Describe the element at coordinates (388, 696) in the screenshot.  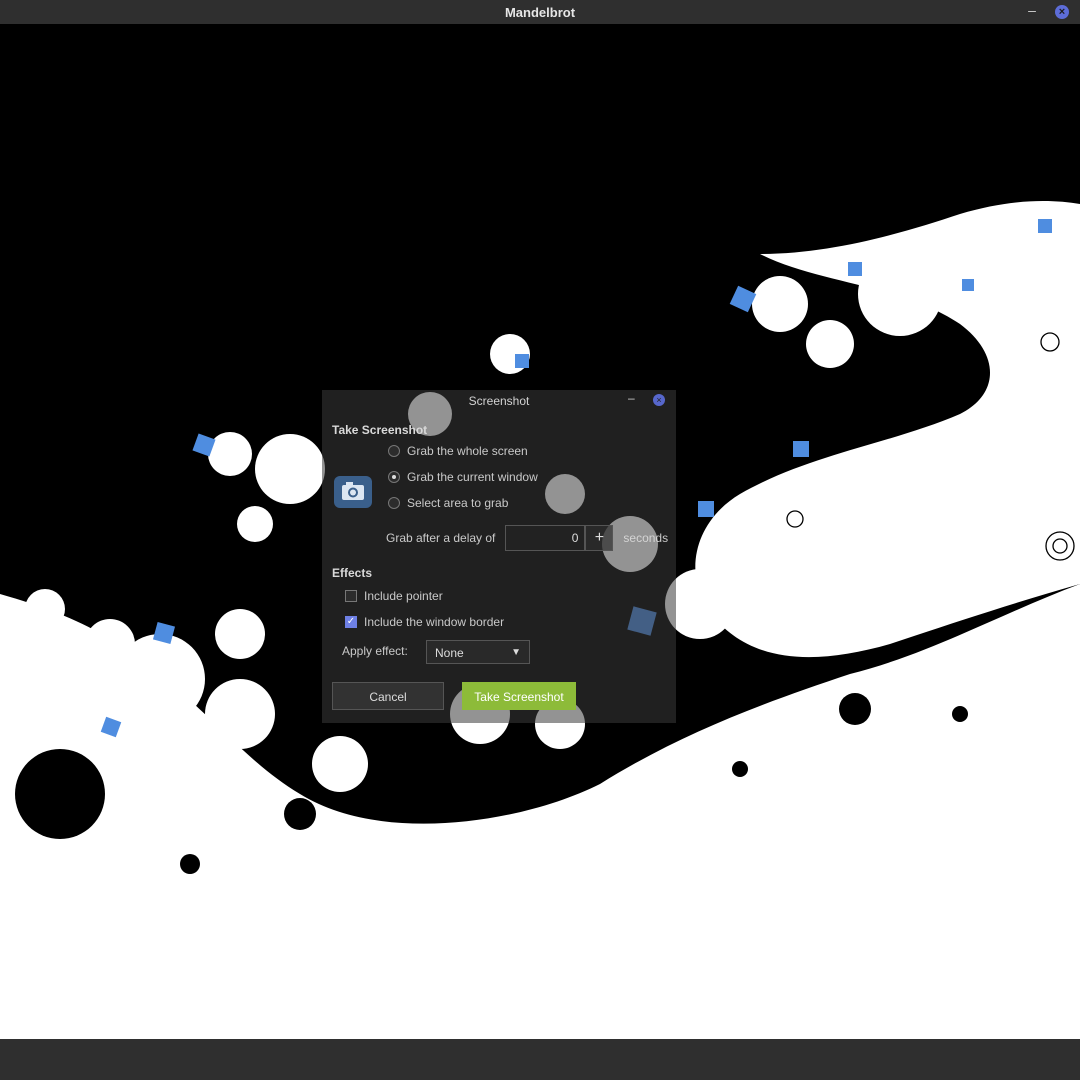
I see `cancel-button: Cancel` at that location.